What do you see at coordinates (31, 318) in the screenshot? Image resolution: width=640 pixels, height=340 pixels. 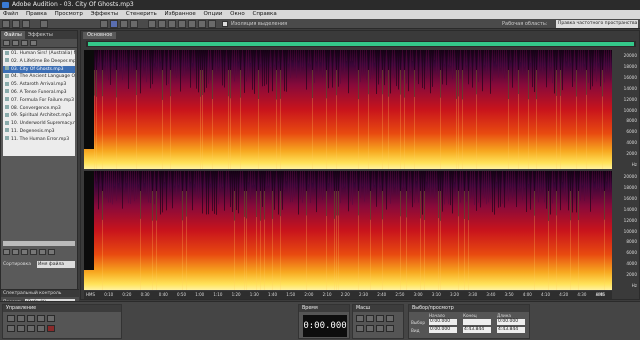 I see `pause-icon` at bounding box center [31, 318].